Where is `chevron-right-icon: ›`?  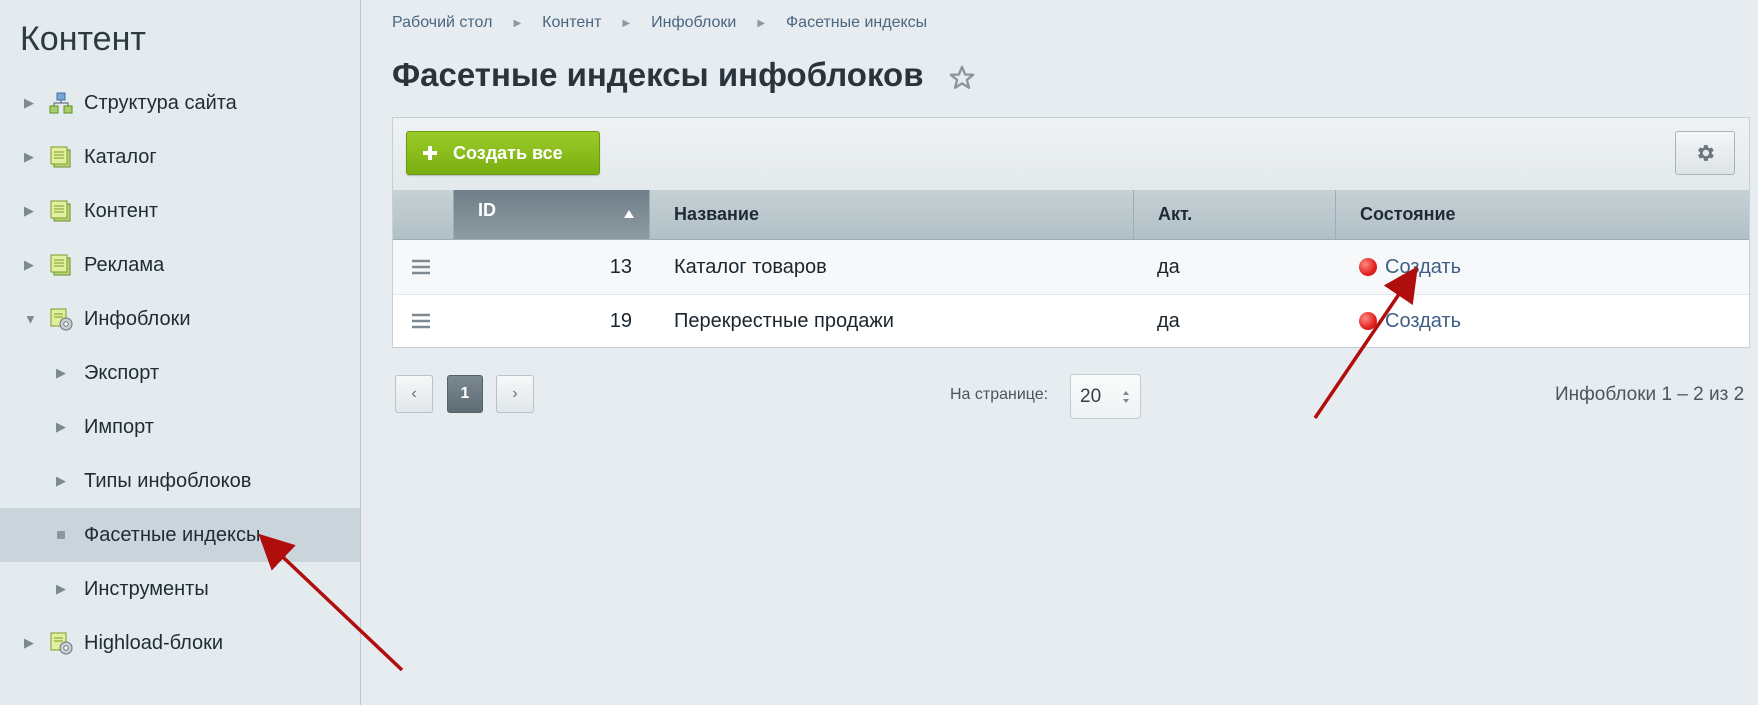
chevron-right-icon: › is located at coordinates (515, 393).